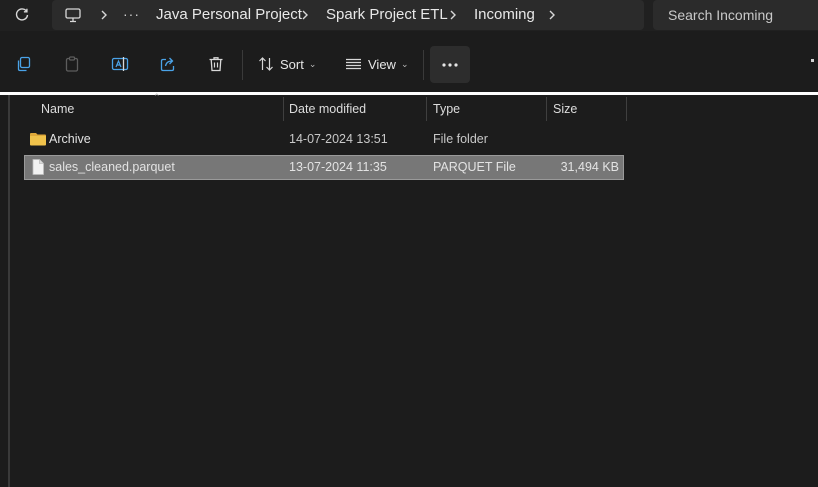 The width and height of the screenshot is (818, 487). What do you see at coordinates (38, 139) in the screenshot?
I see `folder-icon` at bounding box center [38, 139].